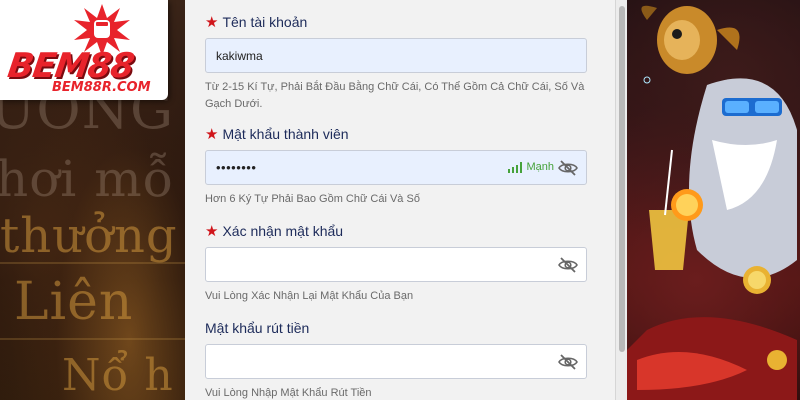  Describe the element at coordinates (101, 87) in the screenshot. I see `logo-domain-text: BEM88R.COM` at that location.